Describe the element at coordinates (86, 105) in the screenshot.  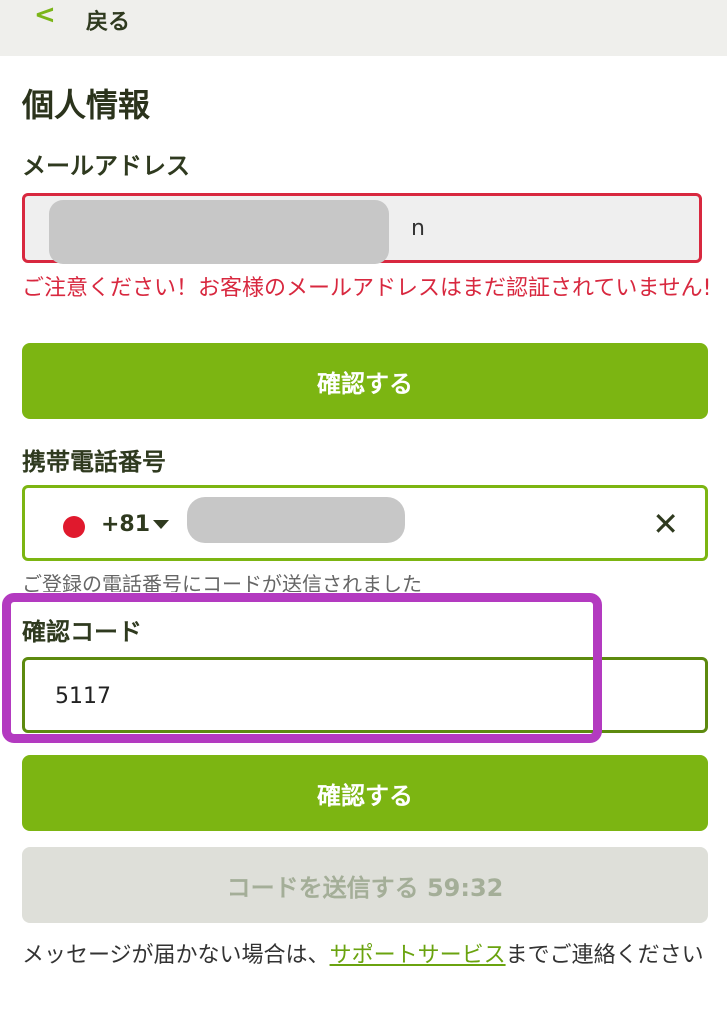
I see `page-title: 個人情報` at that location.